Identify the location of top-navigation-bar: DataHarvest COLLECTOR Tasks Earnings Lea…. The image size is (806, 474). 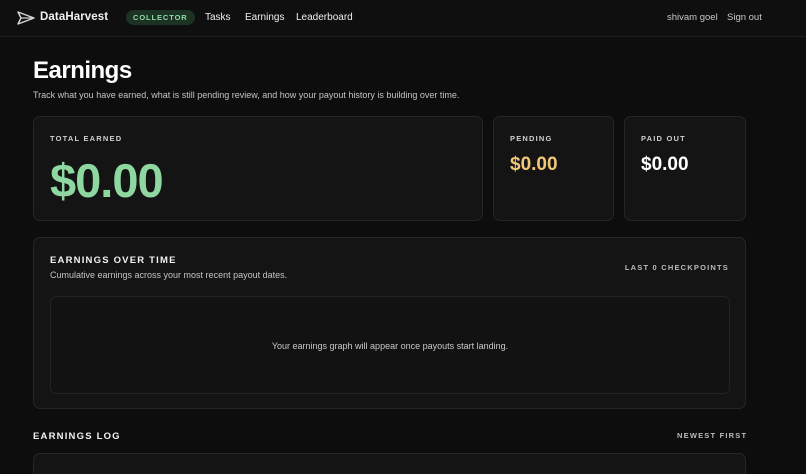
(403, 18).